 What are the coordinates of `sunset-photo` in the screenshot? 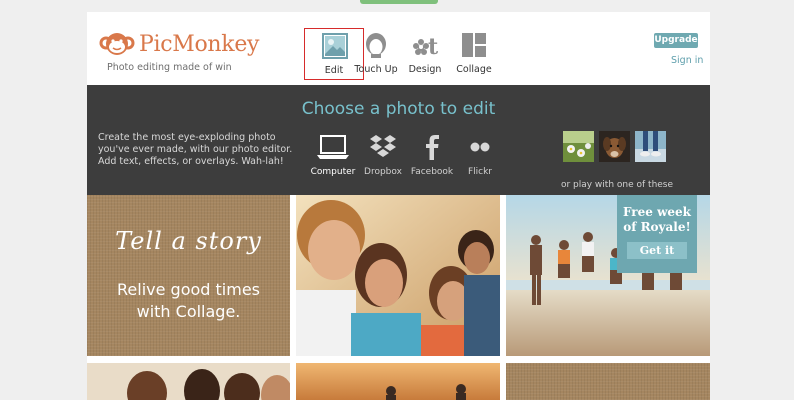 It's located at (398, 381).